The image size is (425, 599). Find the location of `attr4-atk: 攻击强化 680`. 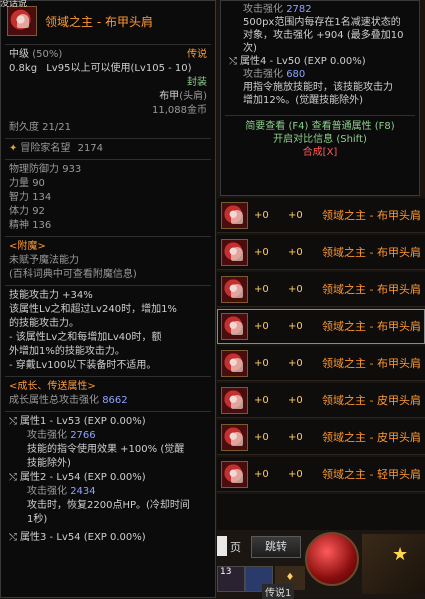

attr4-atk: 攻击强化 680 is located at coordinates (274, 74).